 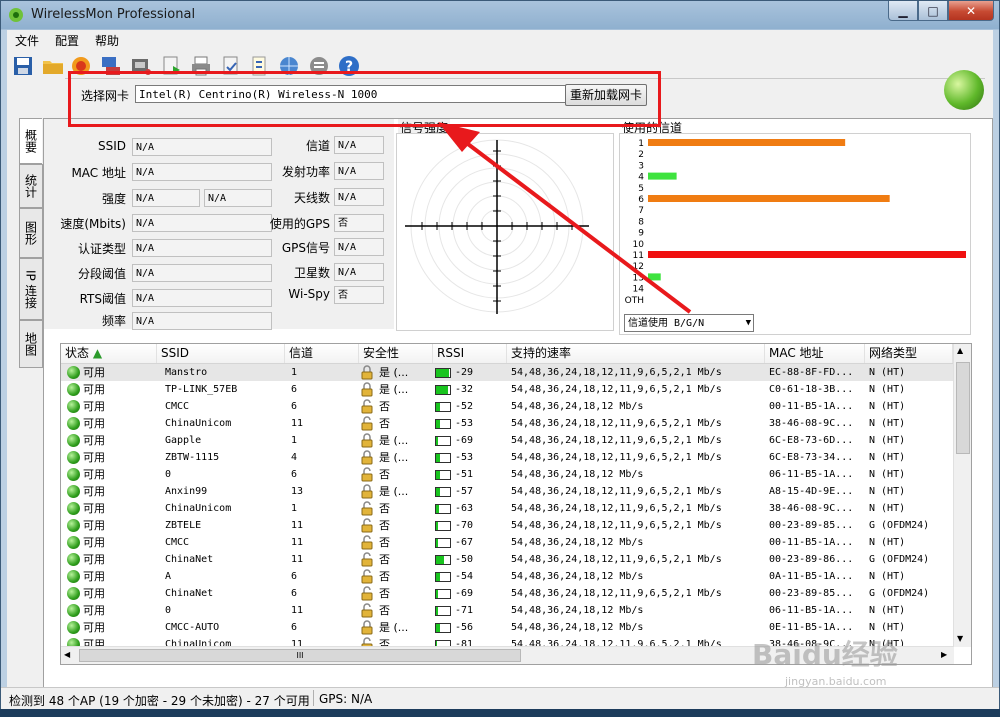 What do you see at coordinates (300, 655) in the screenshot?
I see `horizontal-scroll-thumb: III` at bounding box center [300, 655].